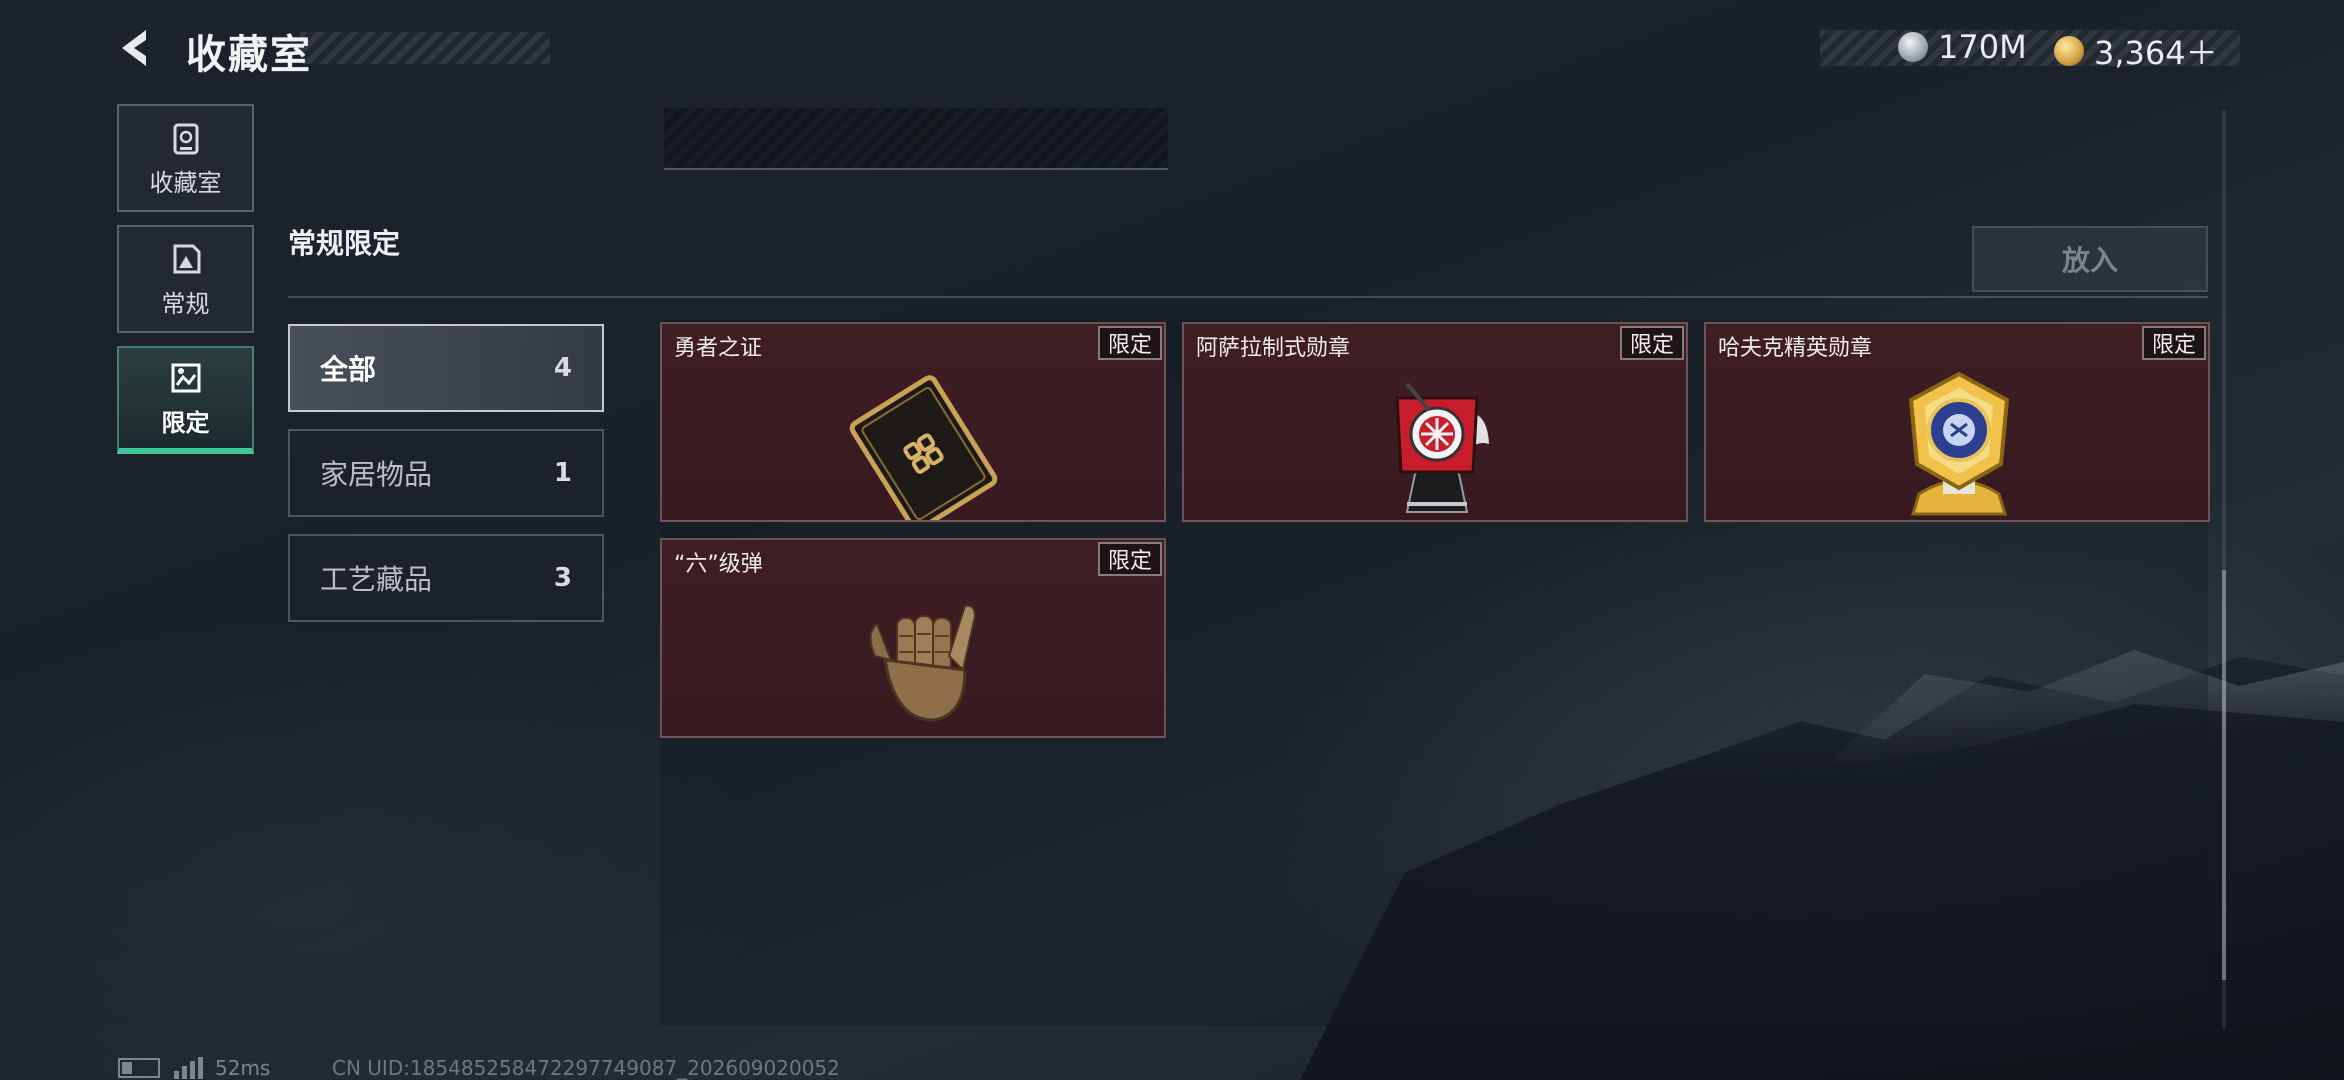 The height and width of the screenshot is (1080, 2344). I want to click on nav-label-limited: 限定, so click(185, 422).